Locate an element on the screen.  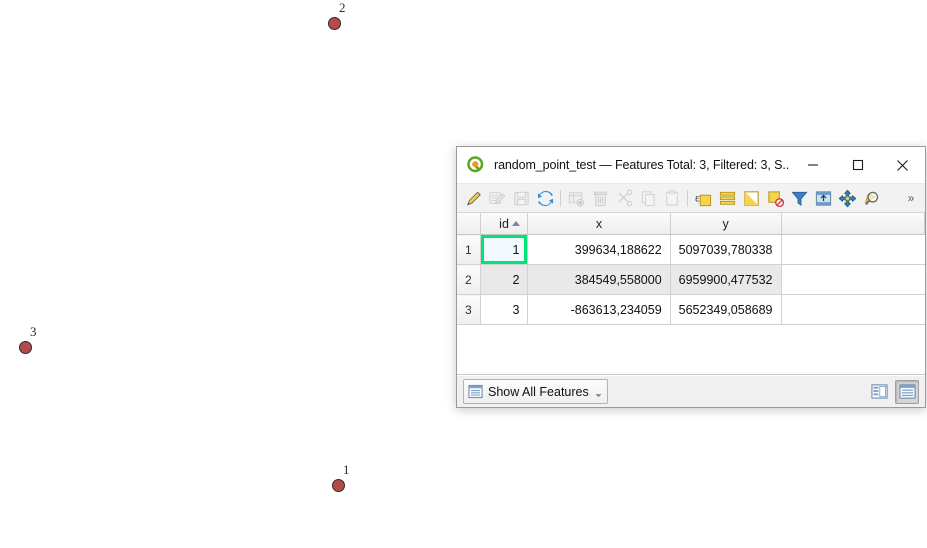
column-header-y-label: y is located at coordinates (725, 223).